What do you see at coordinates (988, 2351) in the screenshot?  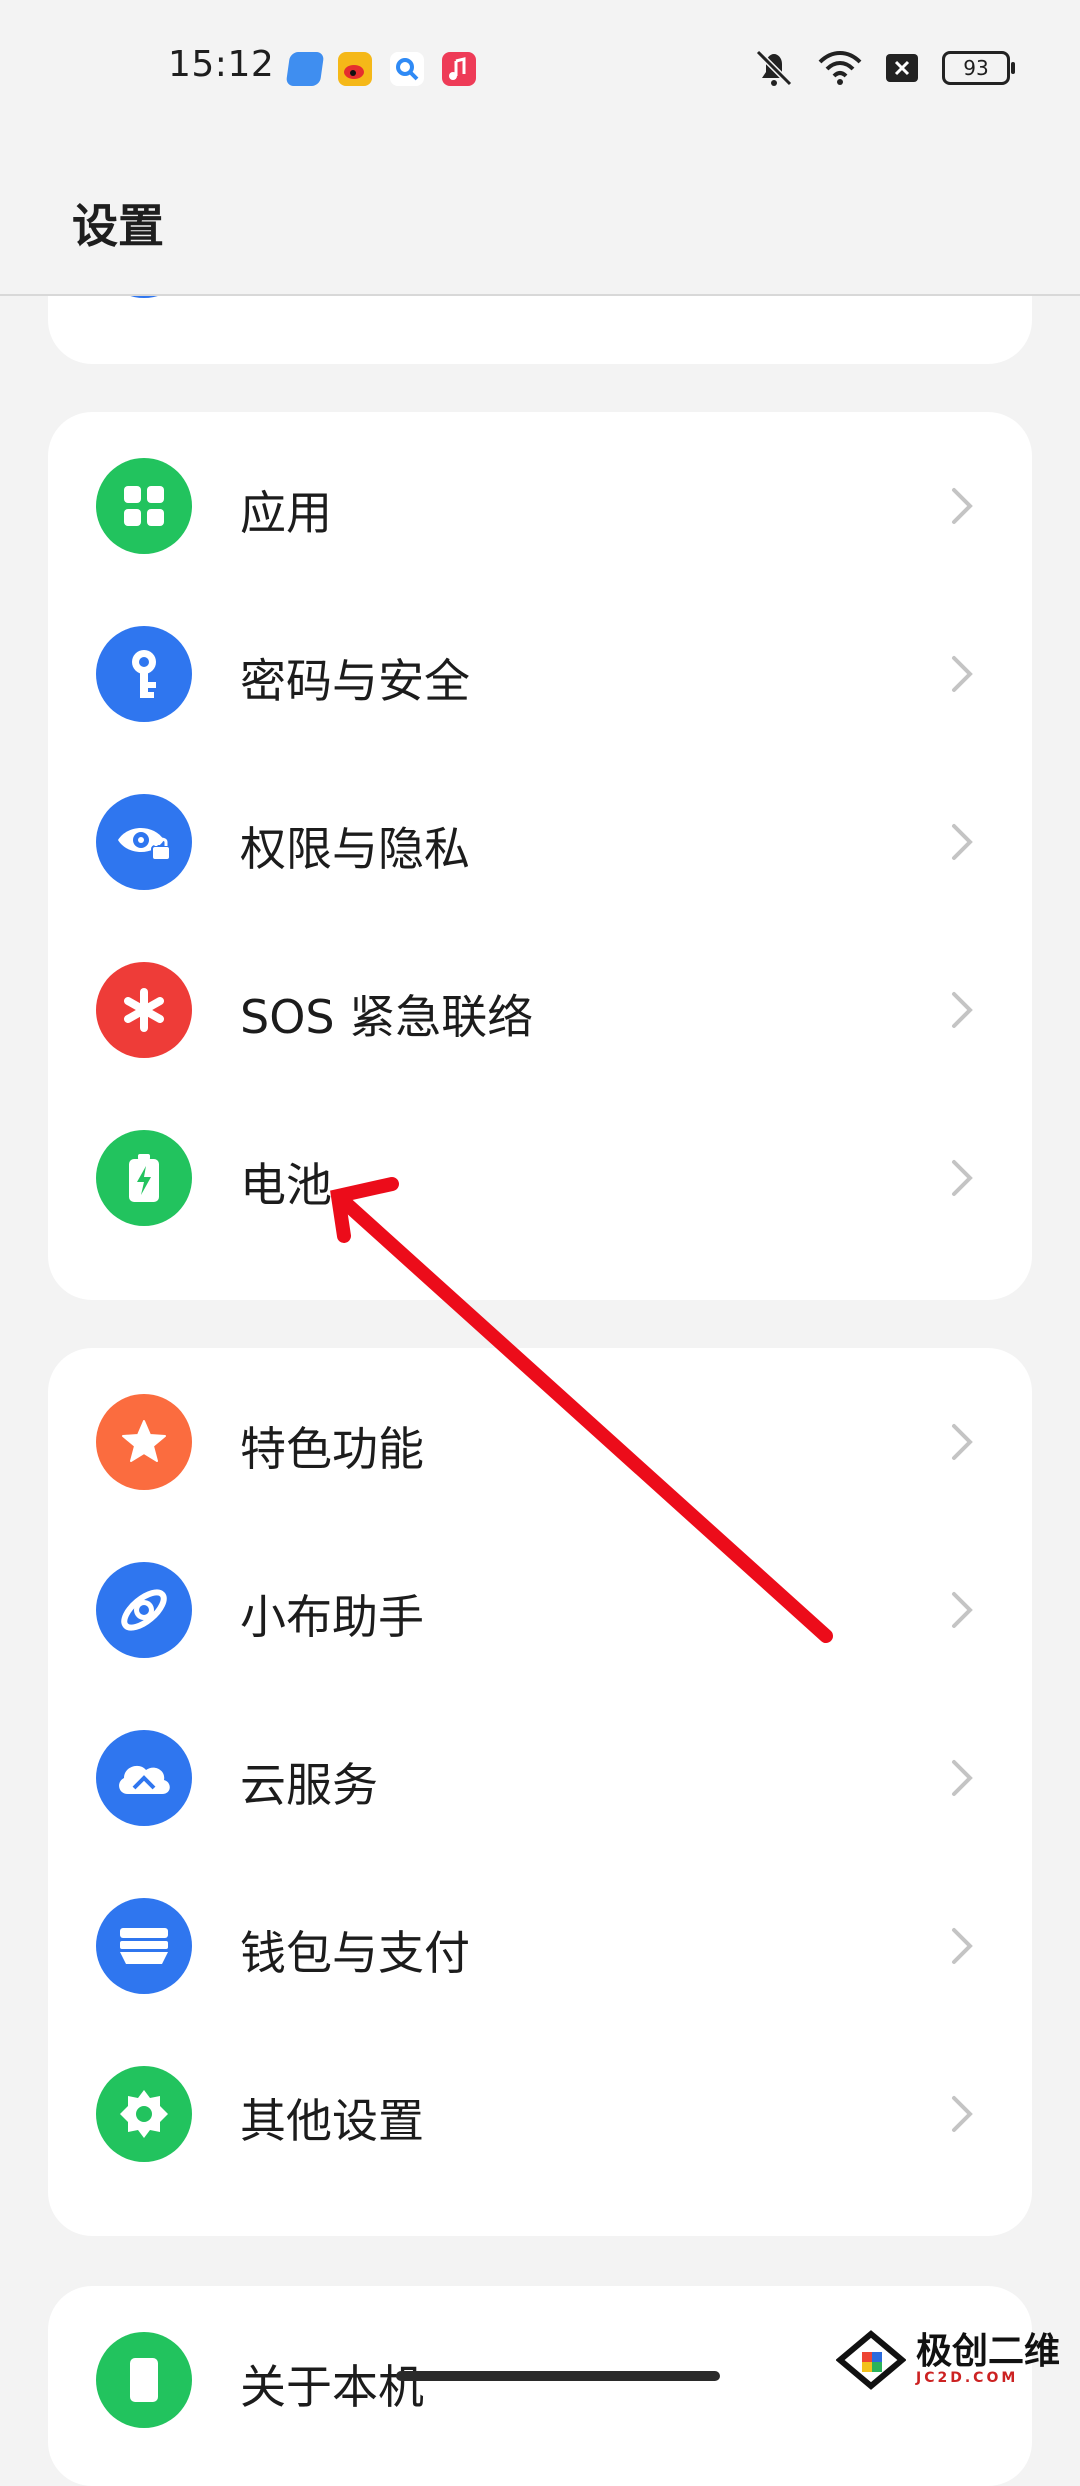 I see `watermark-text: 极创二维` at bounding box center [988, 2351].